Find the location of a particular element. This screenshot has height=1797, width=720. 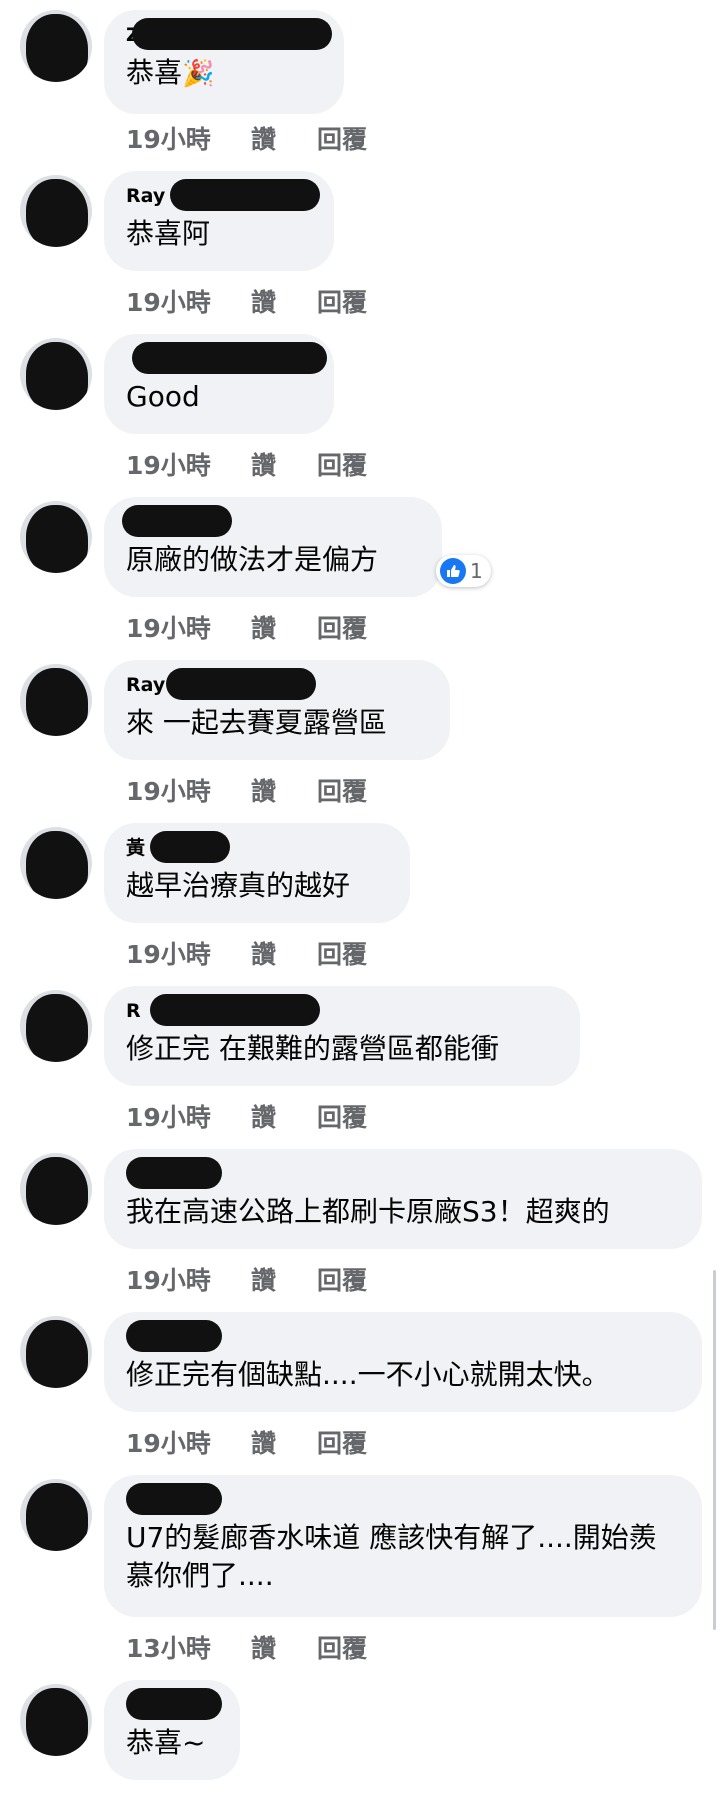

comment-bubble: 原廠的做法才是偏方 is located at coordinates (273, 547).